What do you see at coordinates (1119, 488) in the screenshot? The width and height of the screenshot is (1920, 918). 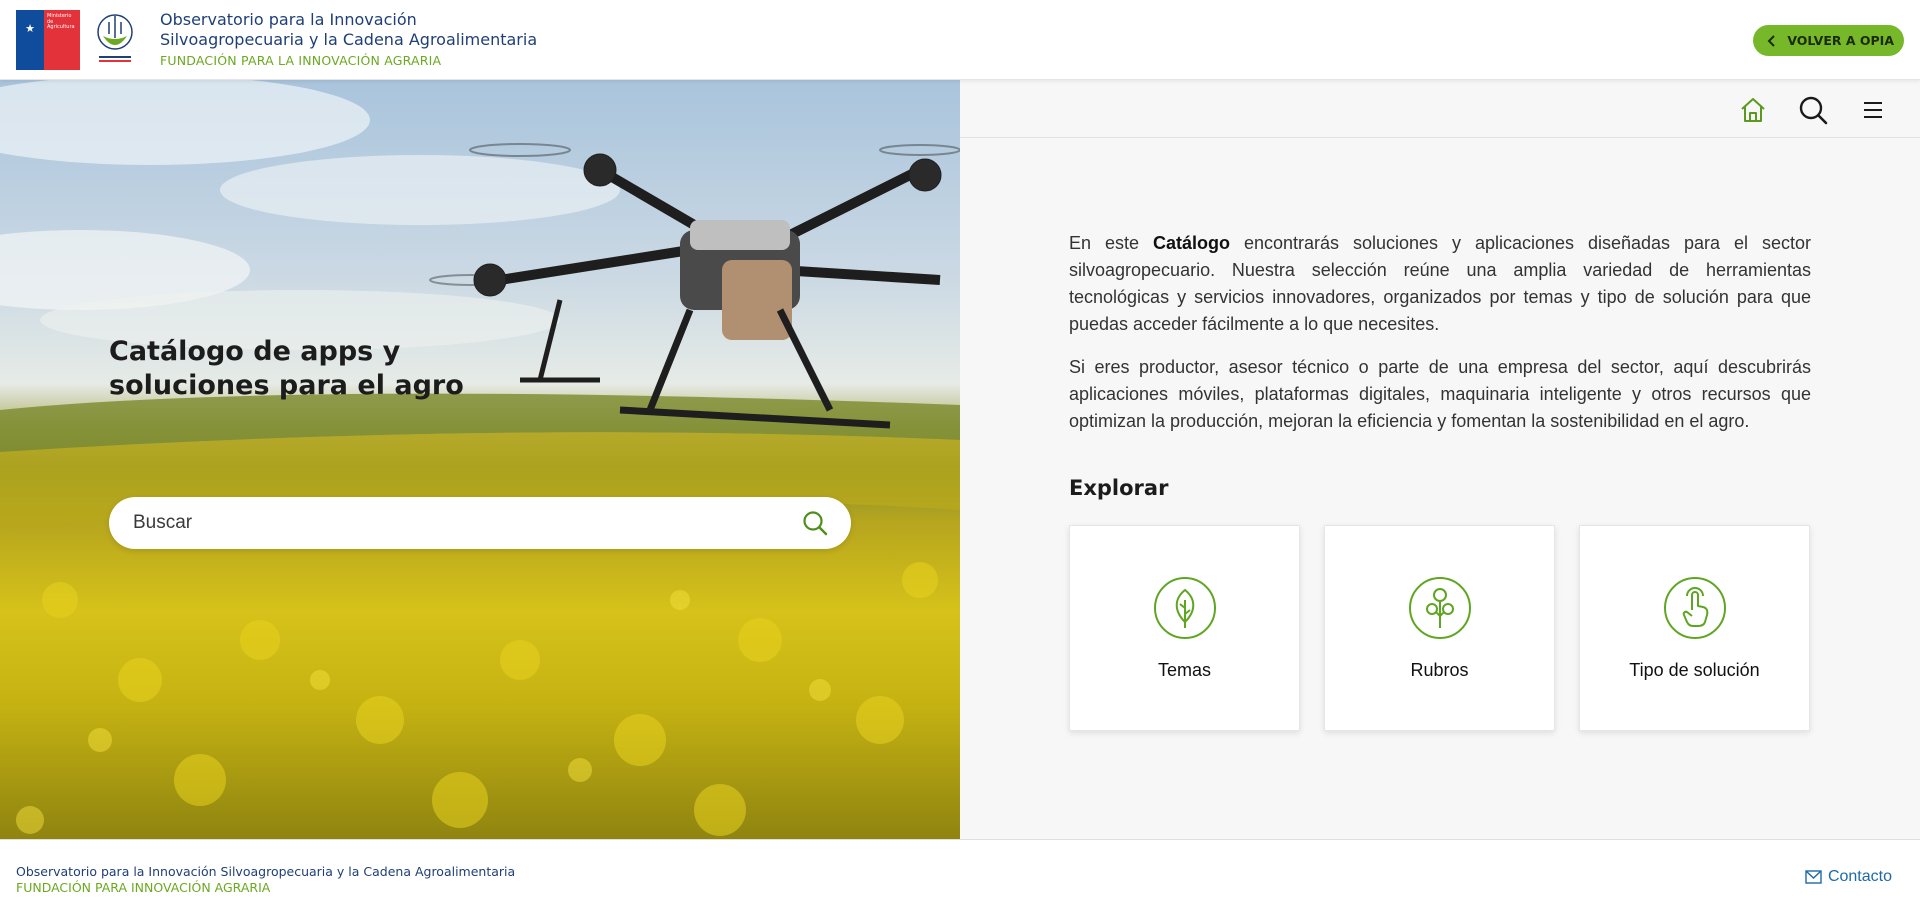 I see `explore-title: Explorar` at bounding box center [1119, 488].